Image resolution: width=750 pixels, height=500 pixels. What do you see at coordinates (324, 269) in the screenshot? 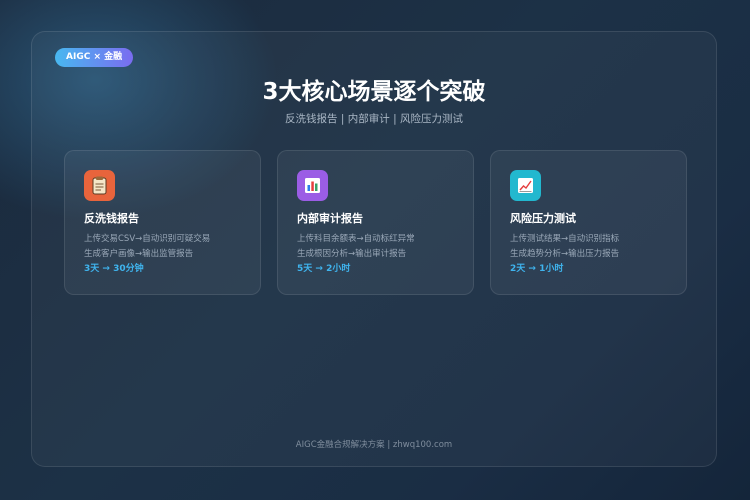
I see `feature-result: 5天 → 2小时` at bounding box center [324, 269].